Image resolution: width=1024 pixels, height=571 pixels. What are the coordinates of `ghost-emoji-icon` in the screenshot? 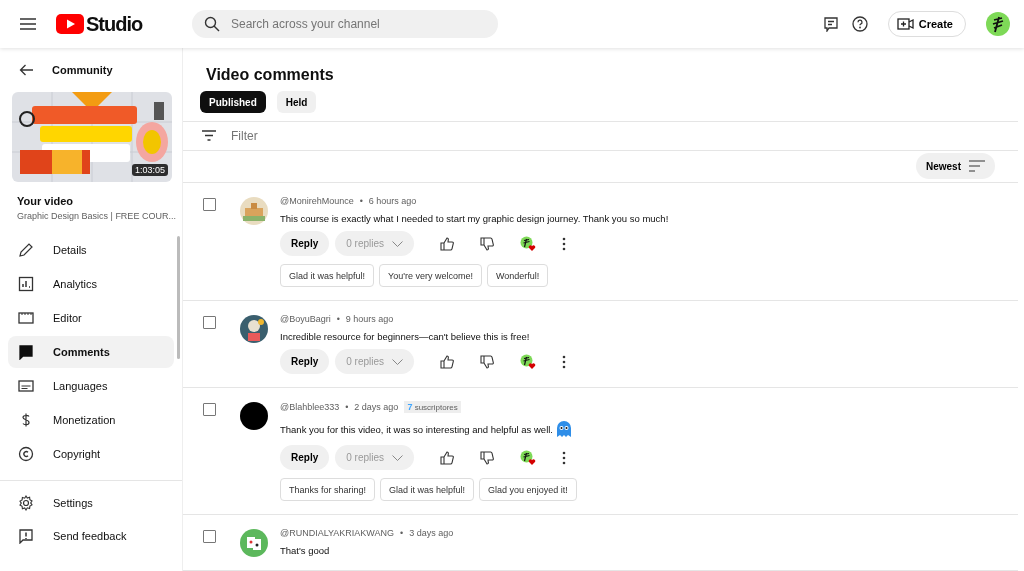 It's located at (564, 429).